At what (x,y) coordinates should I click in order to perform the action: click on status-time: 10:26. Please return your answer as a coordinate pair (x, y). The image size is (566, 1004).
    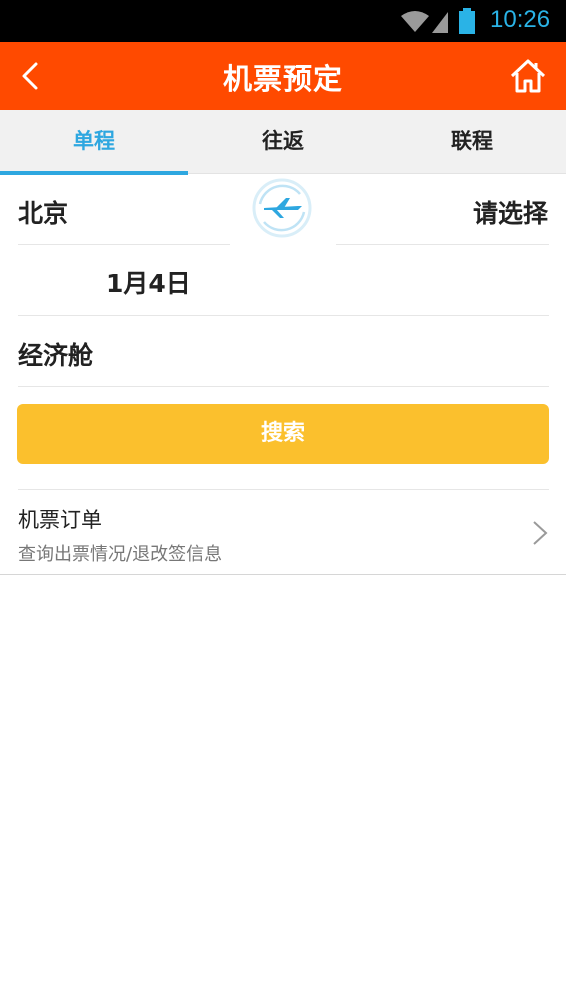
    Looking at the image, I should click on (520, 19).